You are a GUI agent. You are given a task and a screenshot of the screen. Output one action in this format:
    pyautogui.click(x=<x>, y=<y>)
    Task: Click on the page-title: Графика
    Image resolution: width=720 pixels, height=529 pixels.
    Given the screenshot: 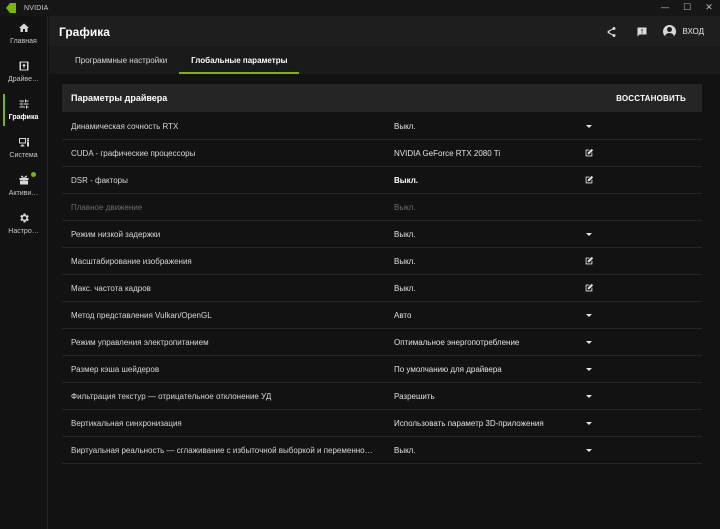 What is the action you would take?
    pyautogui.click(x=84, y=31)
    